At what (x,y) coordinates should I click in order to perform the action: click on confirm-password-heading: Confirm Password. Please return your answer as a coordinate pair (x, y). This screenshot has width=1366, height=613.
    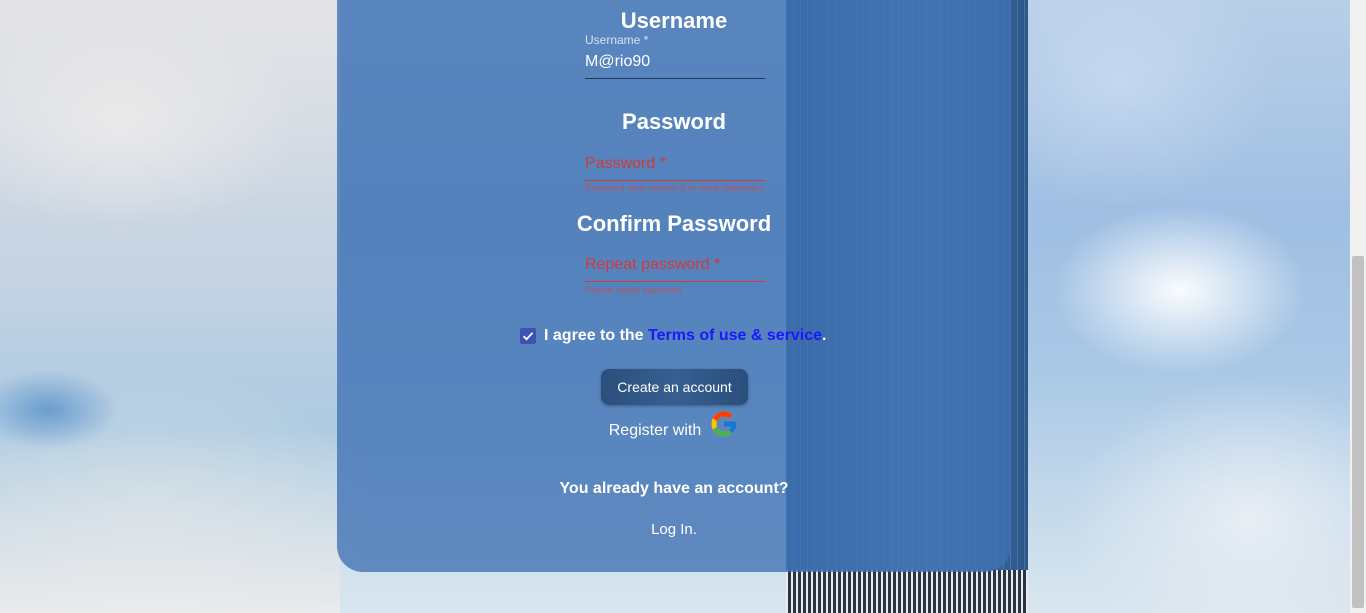
    Looking at the image, I should click on (674, 223).